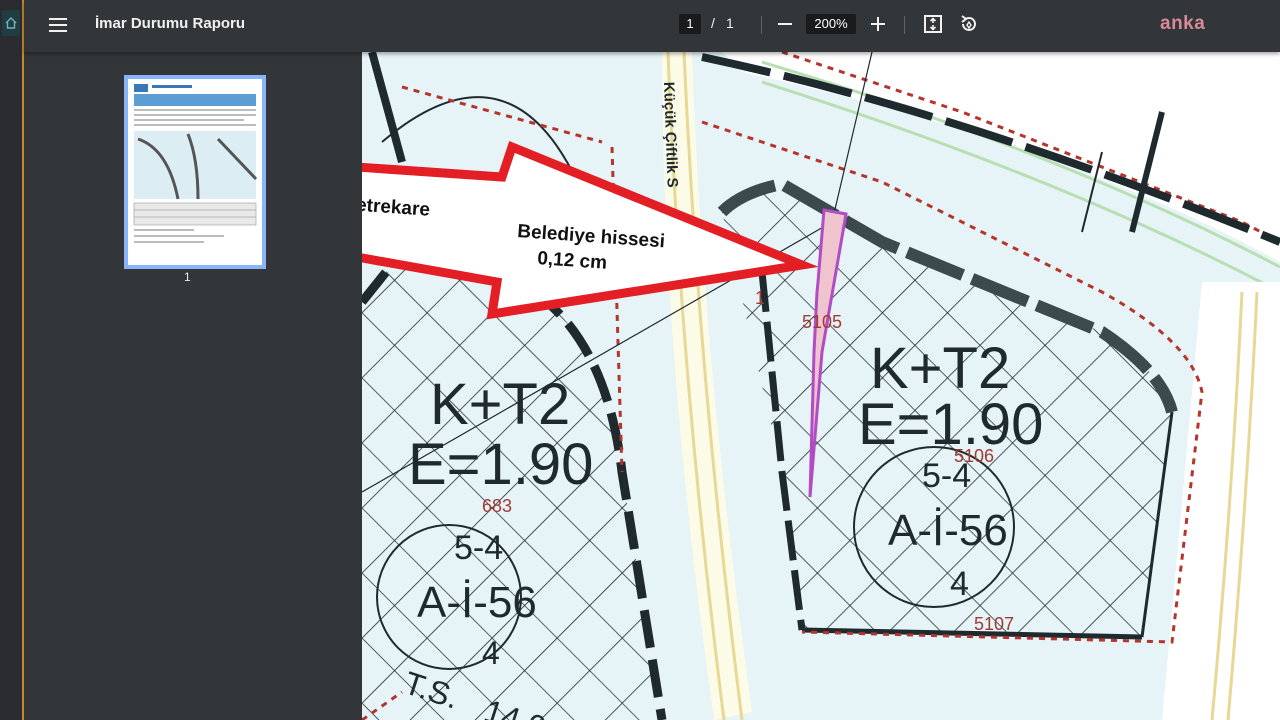 This screenshot has width=1280, height=720. What do you see at coordinates (59, 25) in the screenshot?
I see `hamburger-menu-icon` at bounding box center [59, 25].